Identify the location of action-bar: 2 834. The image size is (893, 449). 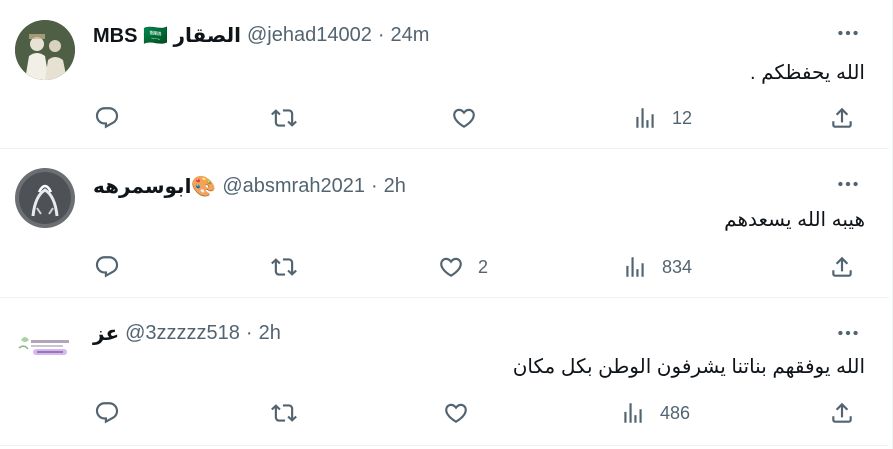
(444, 267).